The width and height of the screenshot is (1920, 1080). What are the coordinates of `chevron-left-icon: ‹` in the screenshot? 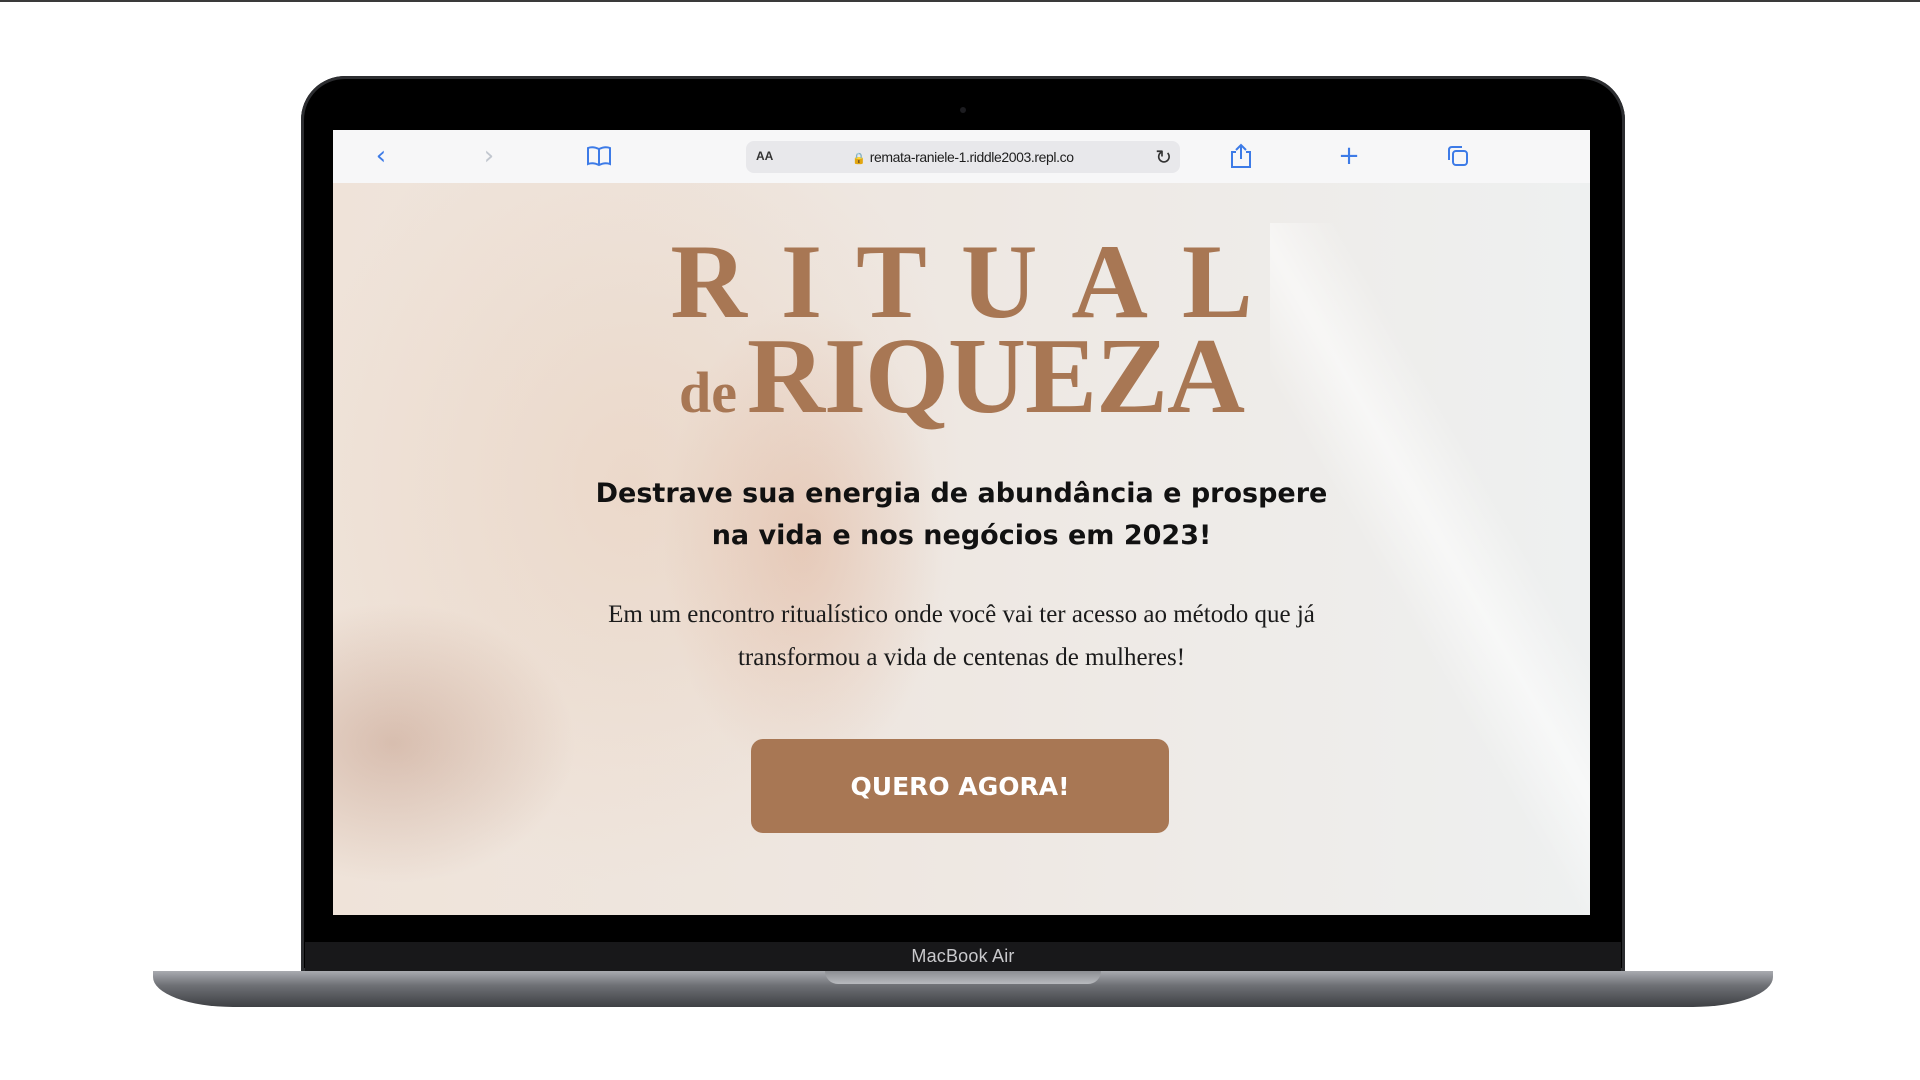 It's located at (381, 156).